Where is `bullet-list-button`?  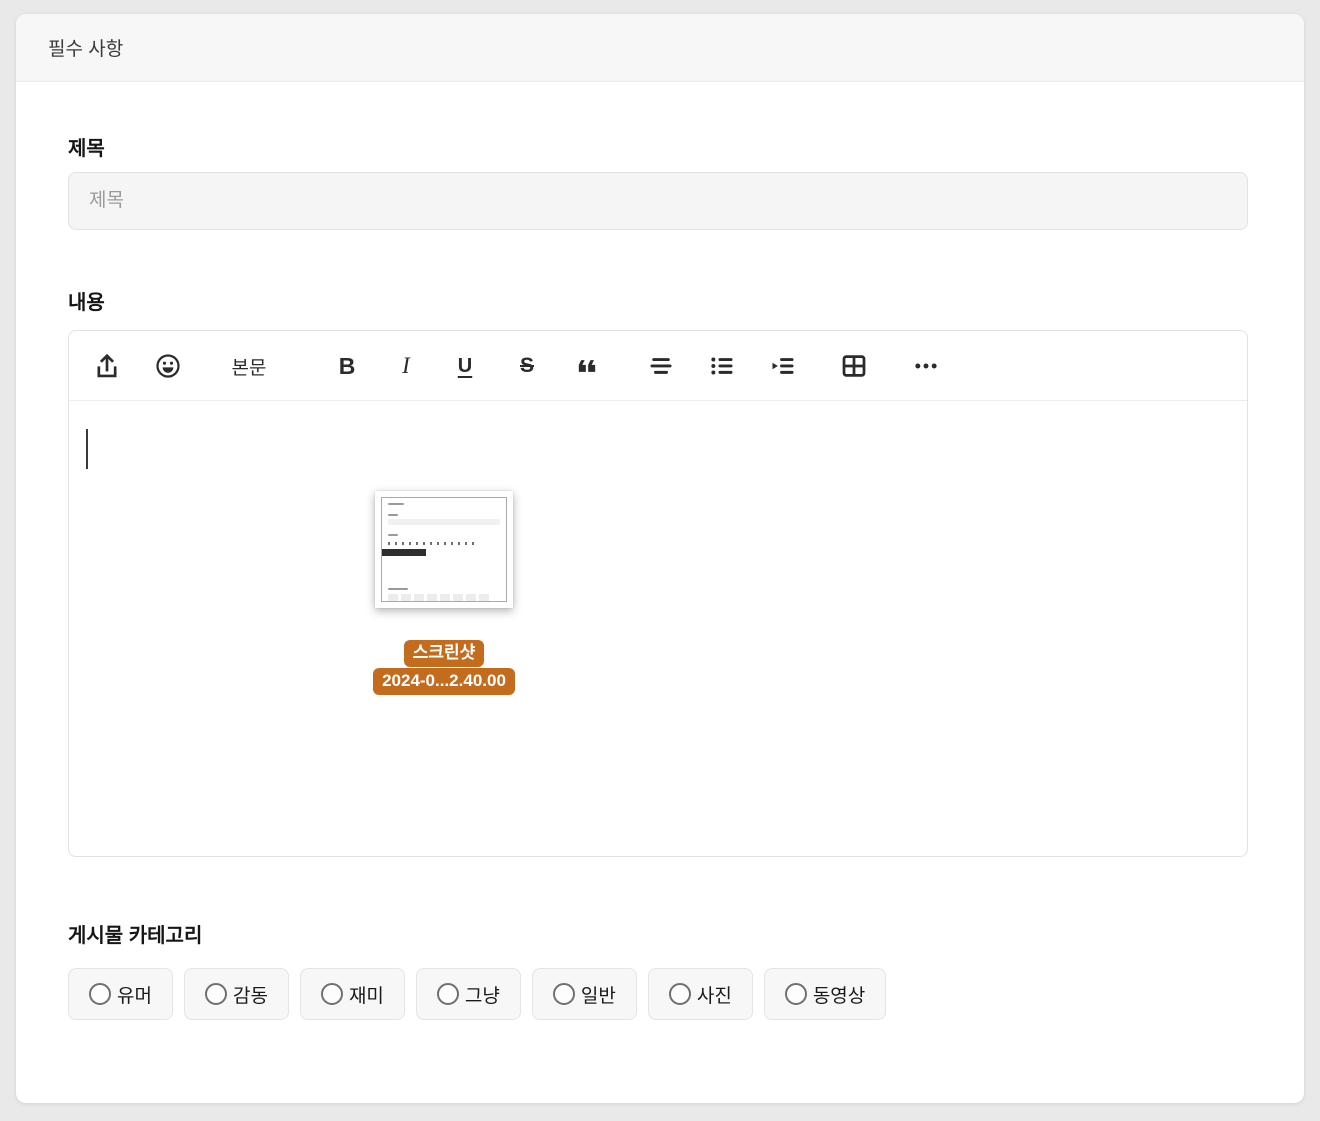
bullet-list-button is located at coordinates (722, 366).